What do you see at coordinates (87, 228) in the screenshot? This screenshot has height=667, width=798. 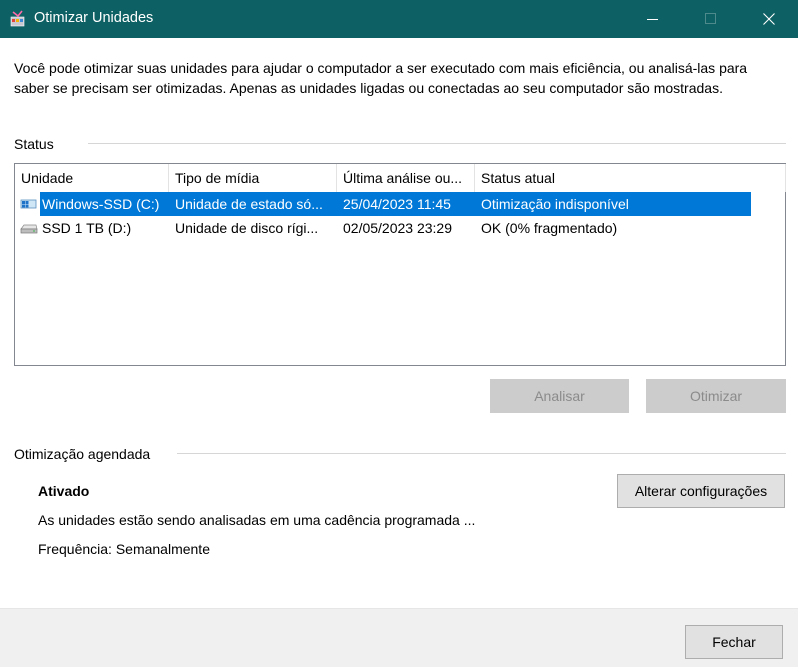 I see `drive-name: SSD 1 TB (D:)` at bounding box center [87, 228].